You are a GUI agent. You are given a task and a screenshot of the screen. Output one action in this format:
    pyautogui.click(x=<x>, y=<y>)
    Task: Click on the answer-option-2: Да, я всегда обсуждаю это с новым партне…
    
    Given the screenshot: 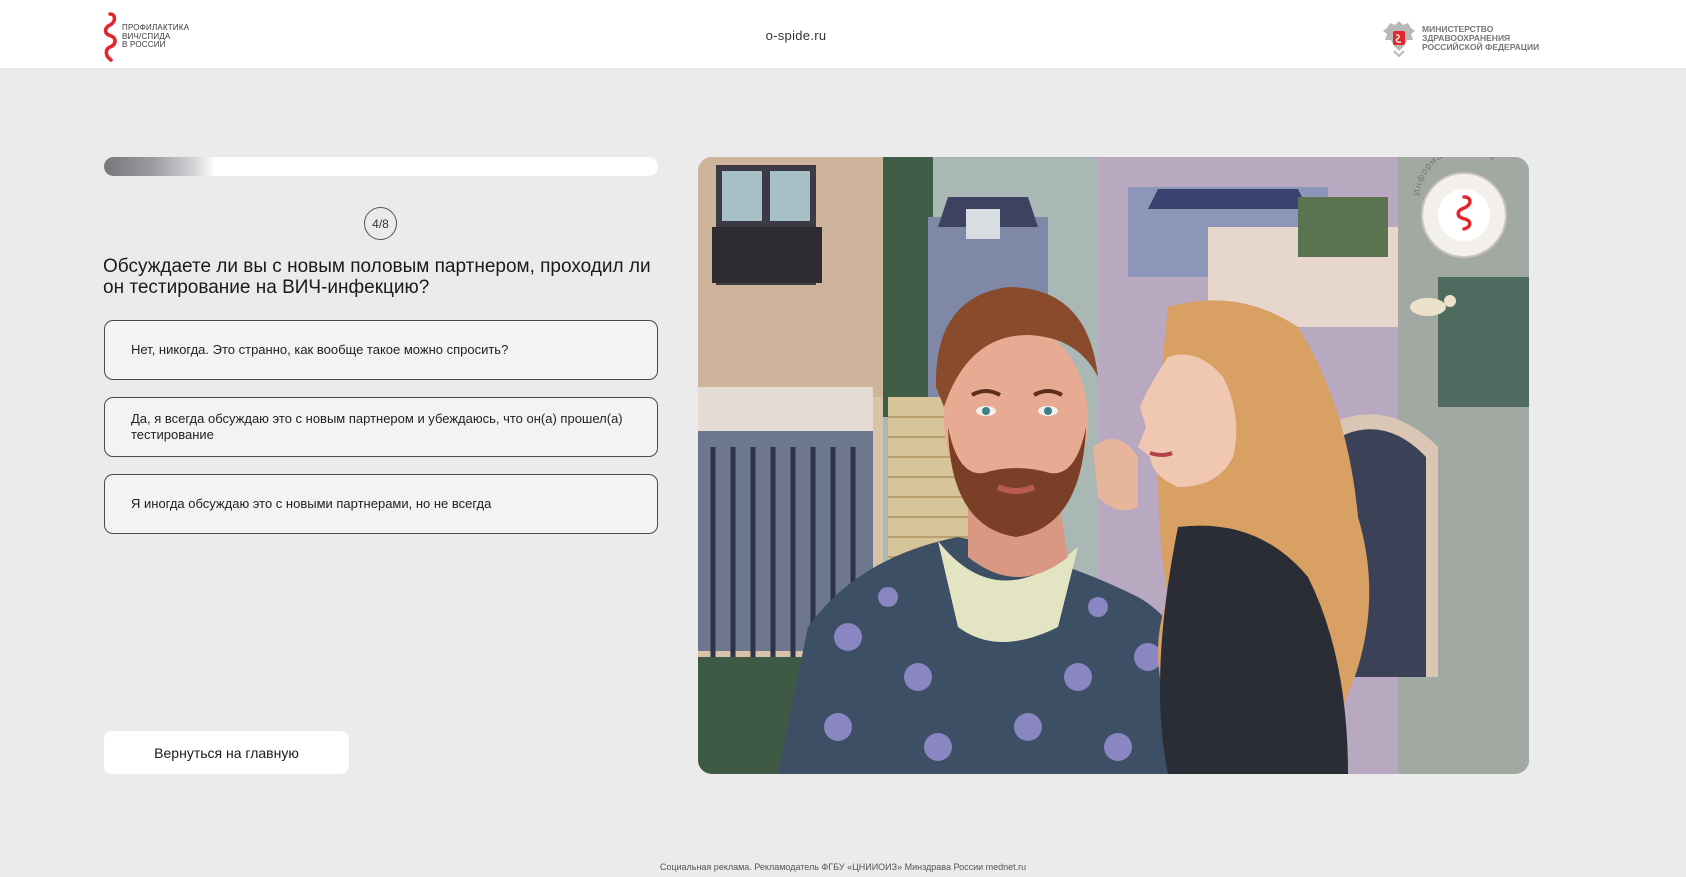 What is the action you would take?
    pyautogui.click(x=381, y=427)
    